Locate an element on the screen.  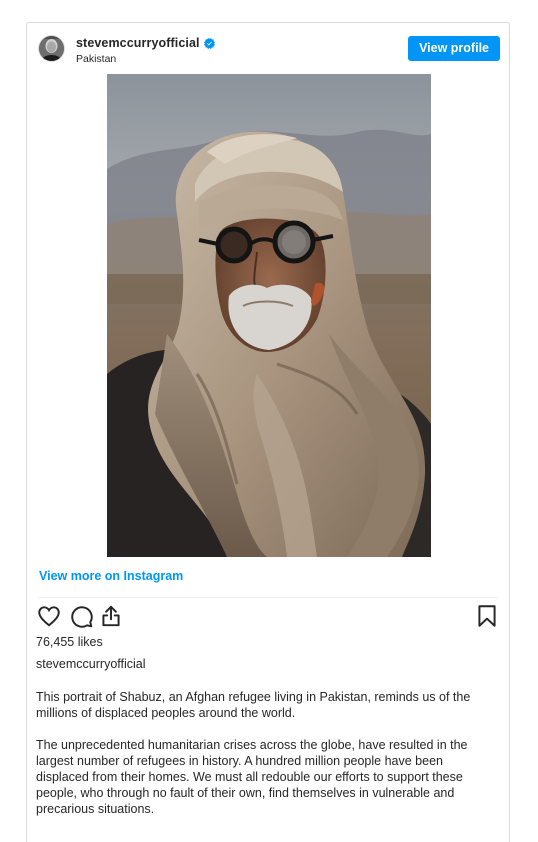
likes-count: 76,455 likes is located at coordinates (69, 642).